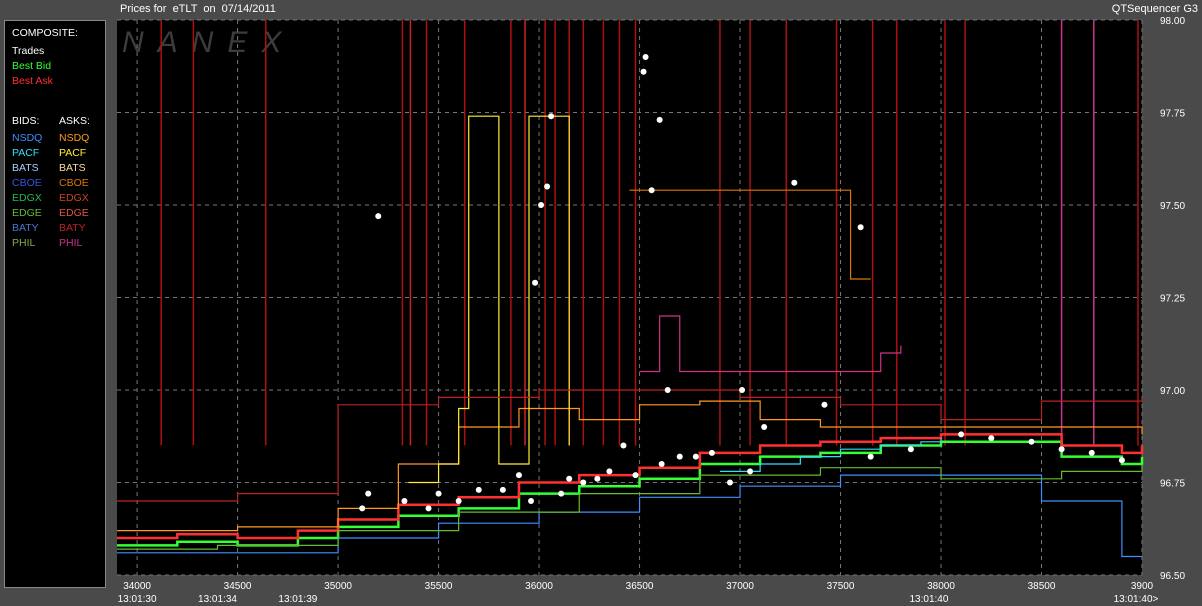  What do you see at coordinates (1172, 484) in the screenshot?
I see `y-tick-label: 96.75` at bounding box center [1172, 484].